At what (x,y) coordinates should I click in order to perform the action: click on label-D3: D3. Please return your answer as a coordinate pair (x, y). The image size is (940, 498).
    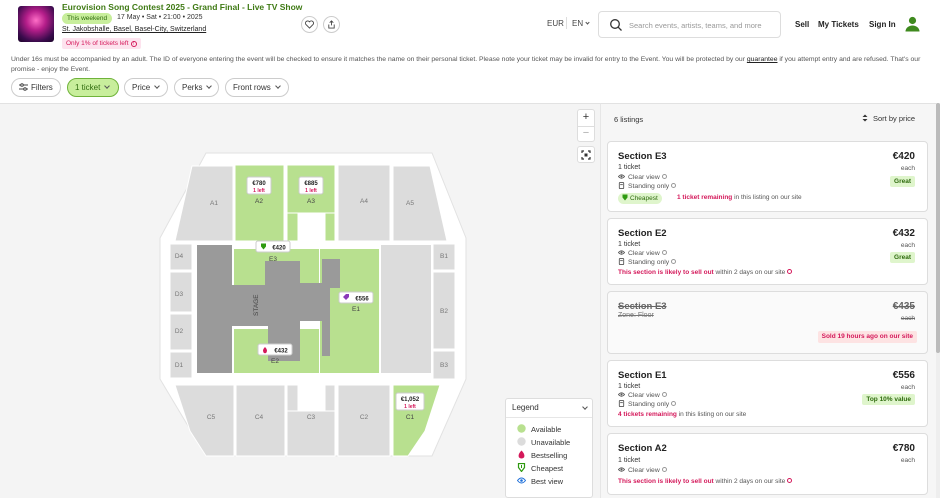
    Looking at the image, I should click on (179, 294).